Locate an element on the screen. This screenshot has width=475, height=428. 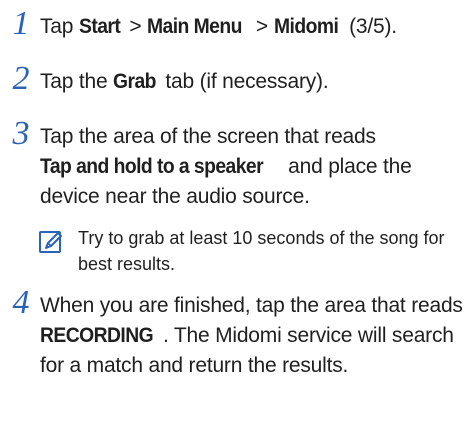
step-text: Tap the Grab tab (if necessary). is located at coordinates (256, 82).